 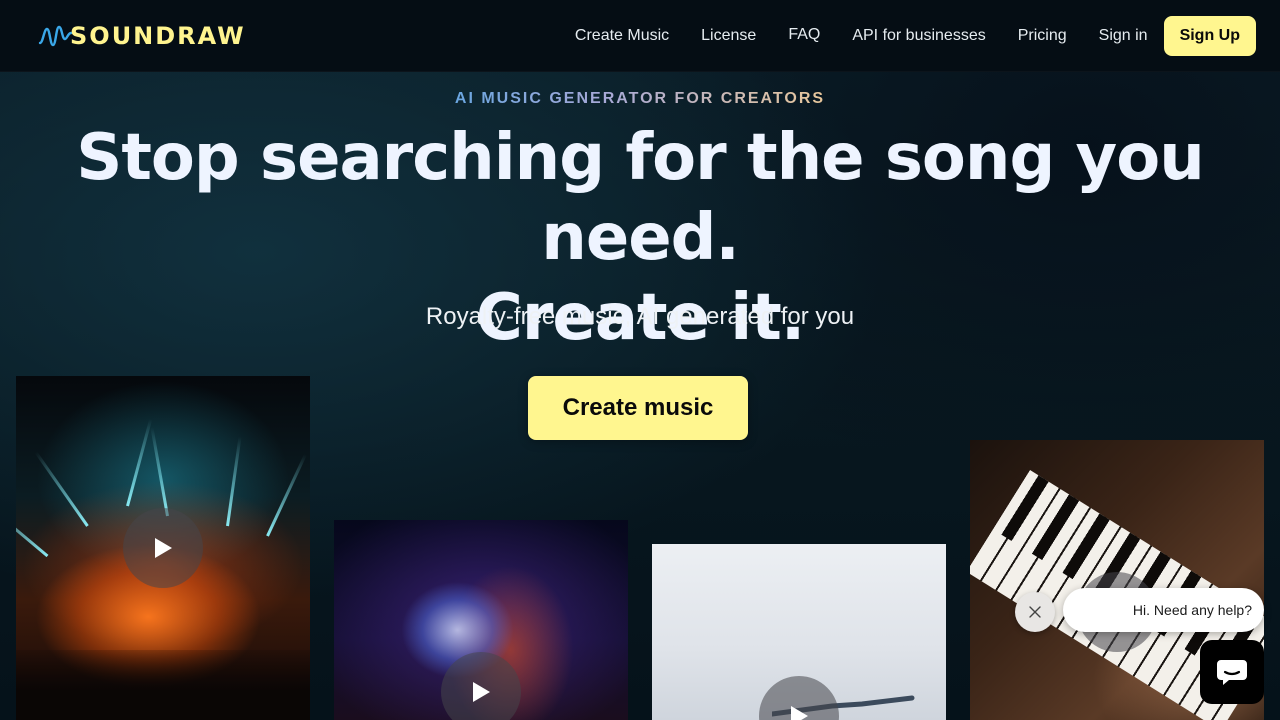 What do you see at coordinates (640, 316) in the screenshot?
I see `hero-subhead: Royalty-free music, AI generated for you` at bounding box center [640, 316].